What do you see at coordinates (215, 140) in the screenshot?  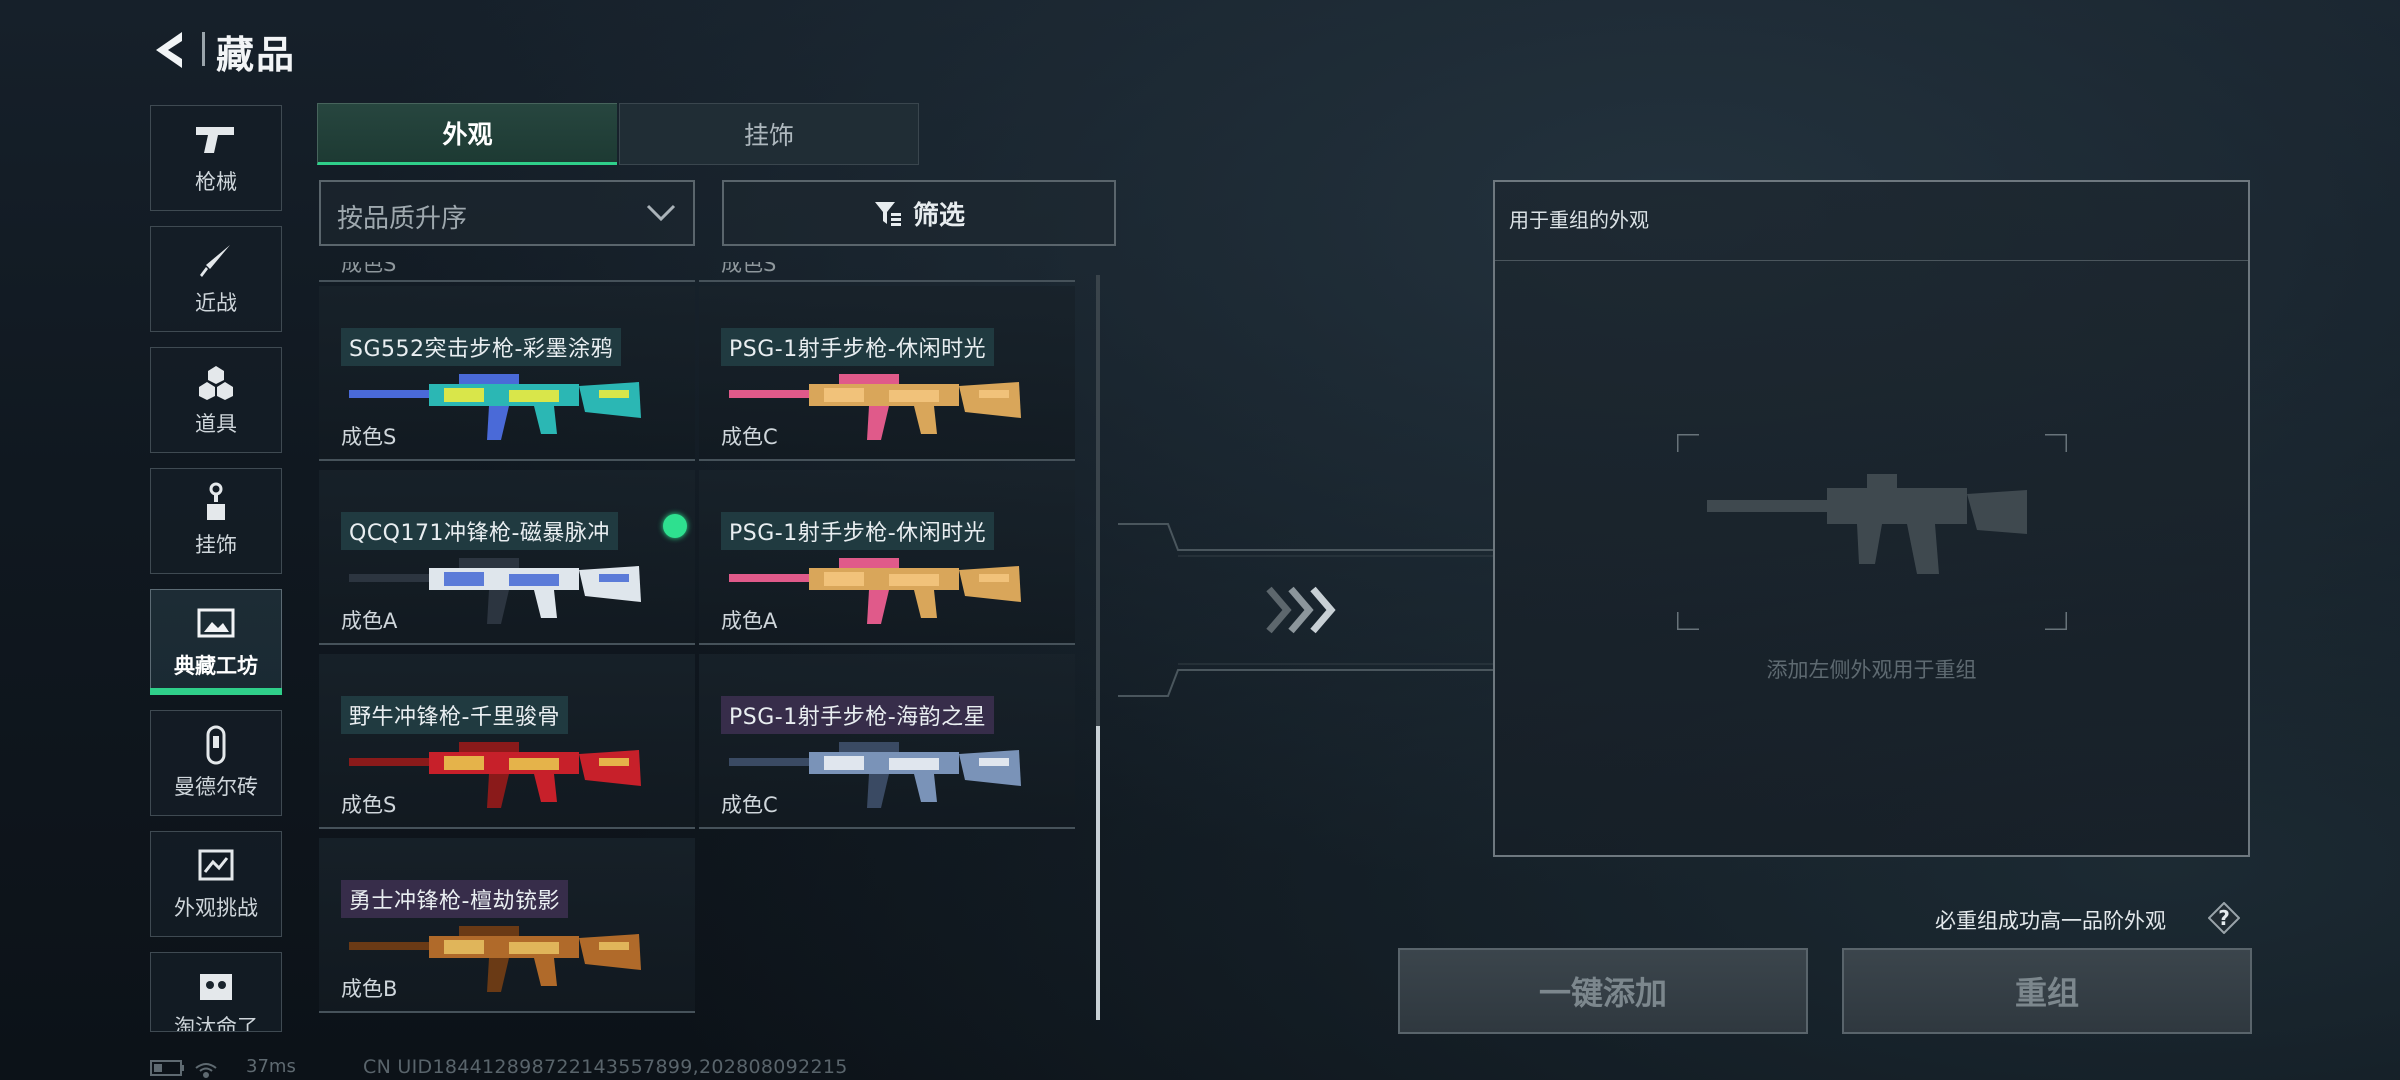 I see `pistol-icon` at bounding box center [215, 140].